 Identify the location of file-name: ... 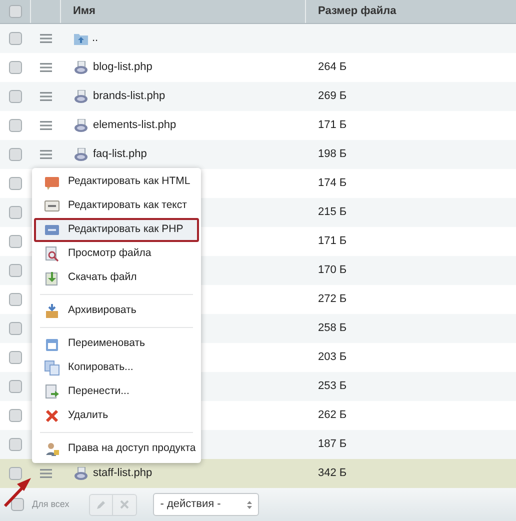
(95, 38).